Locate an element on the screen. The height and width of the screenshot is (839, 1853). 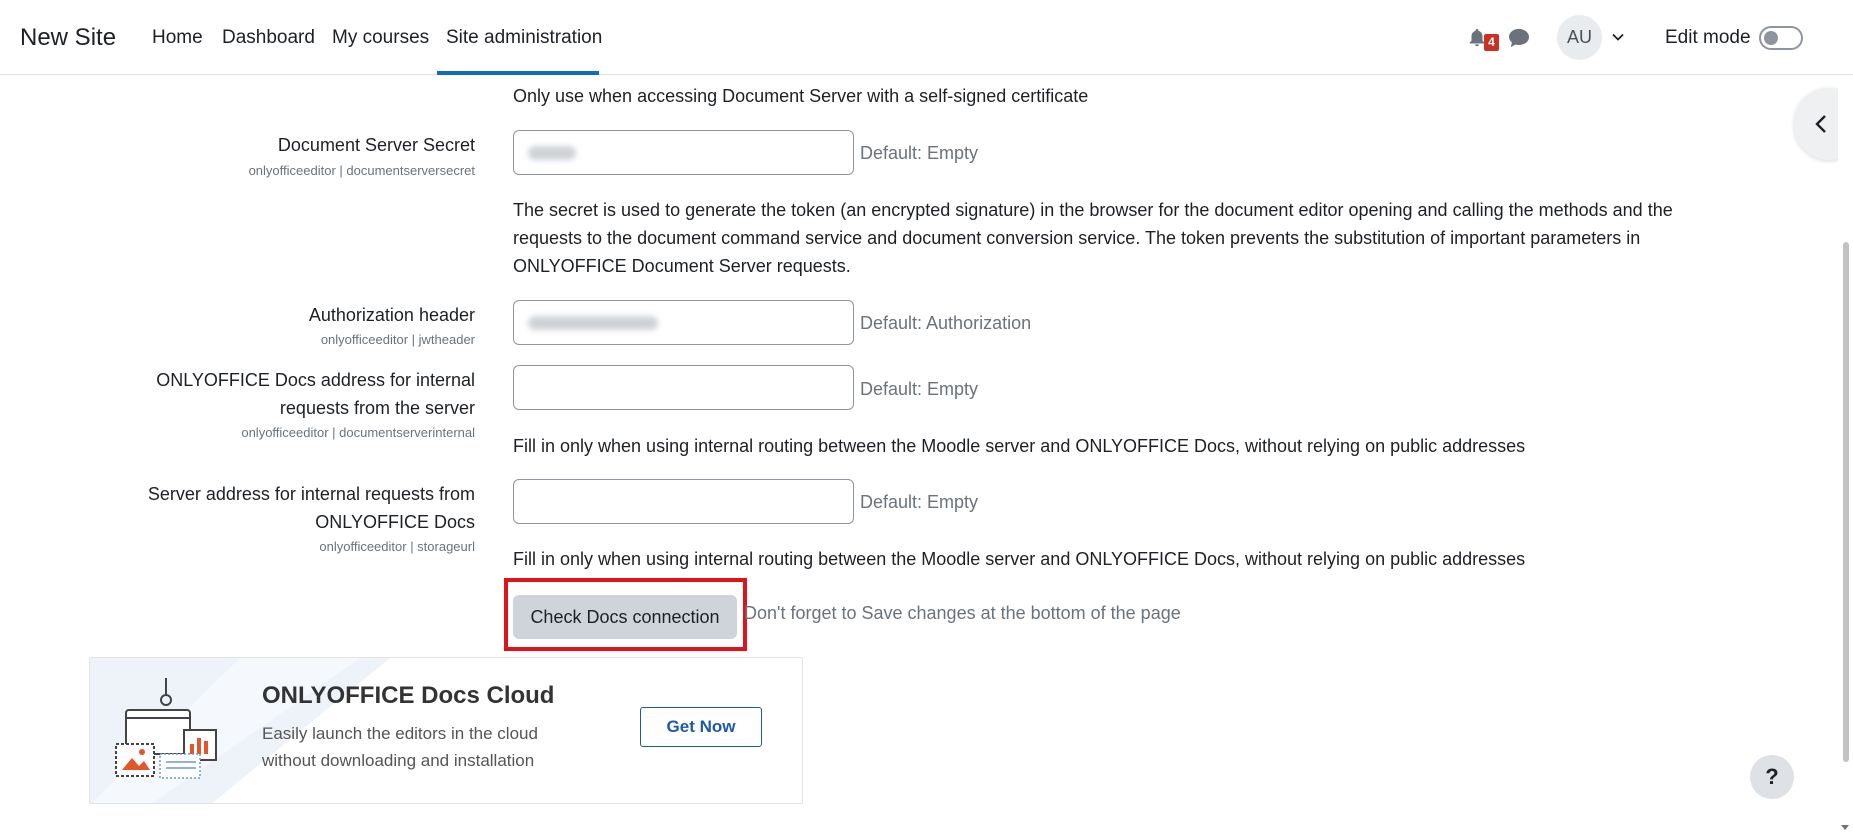
document-server-secret-input is located at coordinates (683, 152).